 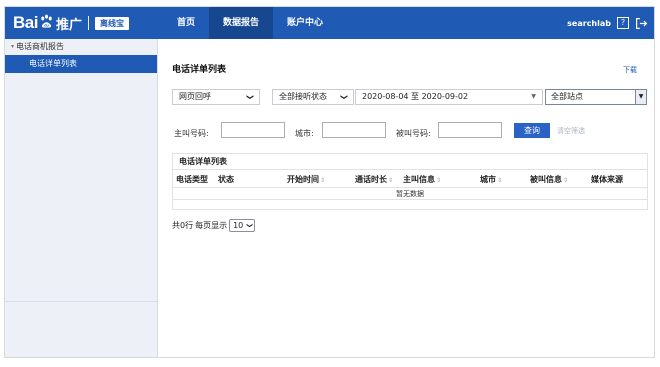 I want to click on top-bar: Bai du 推广 离线宝 首页 数据报告 账户中心 searchlab ?, so click(x=329, y=23).